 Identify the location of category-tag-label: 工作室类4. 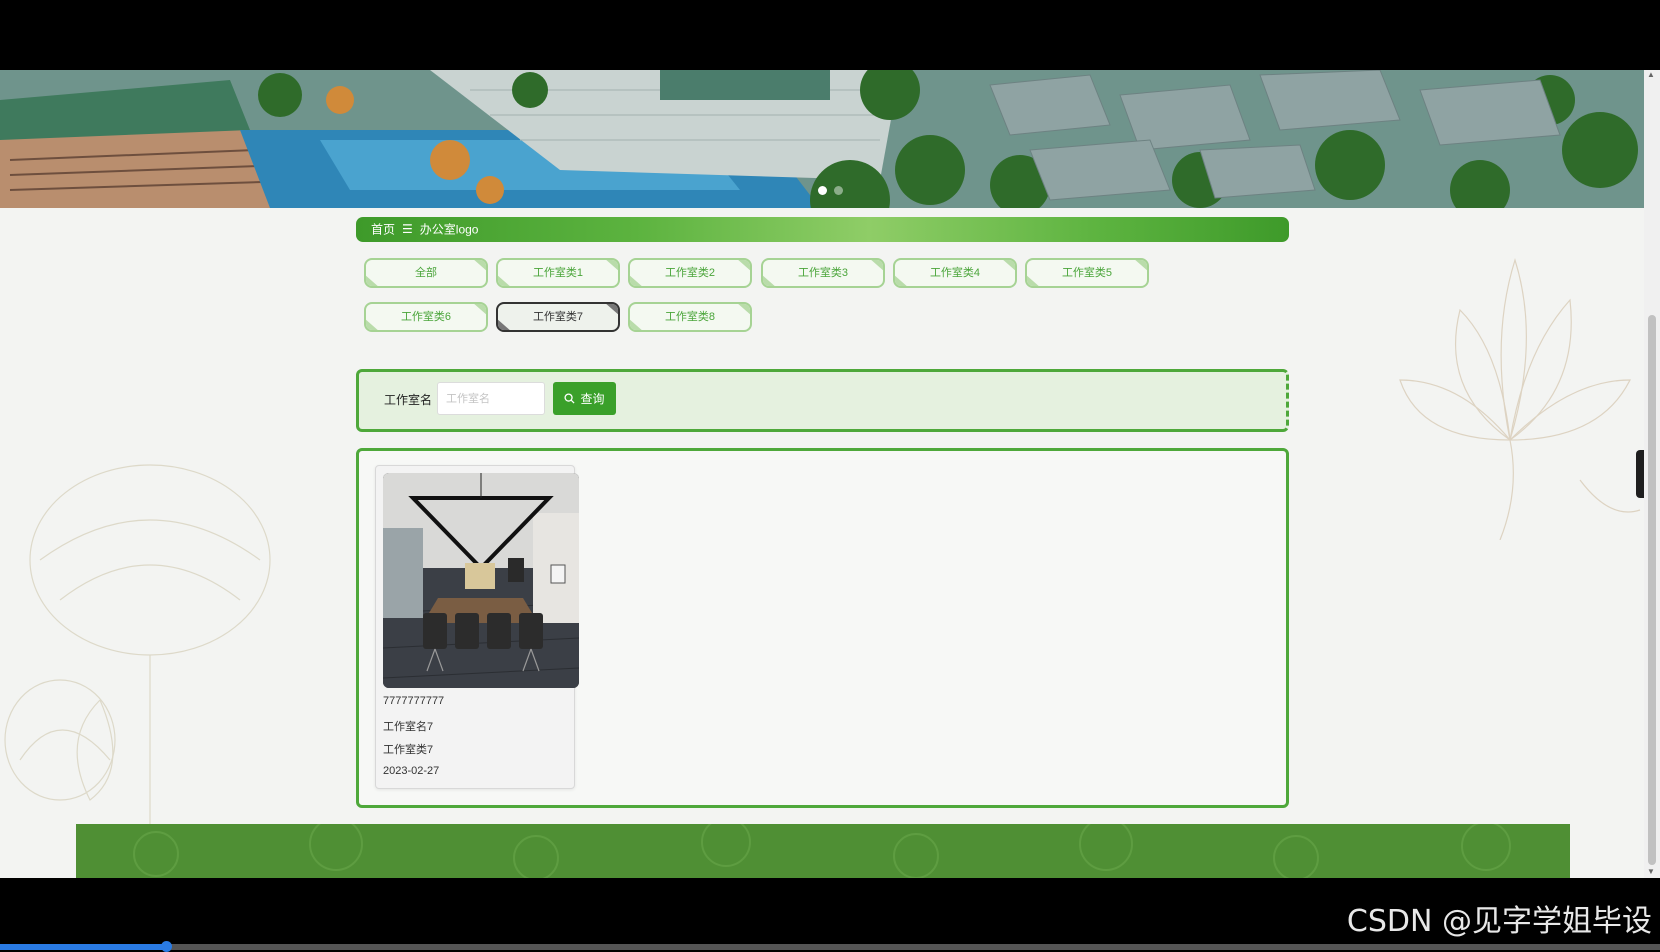
(955, 273).